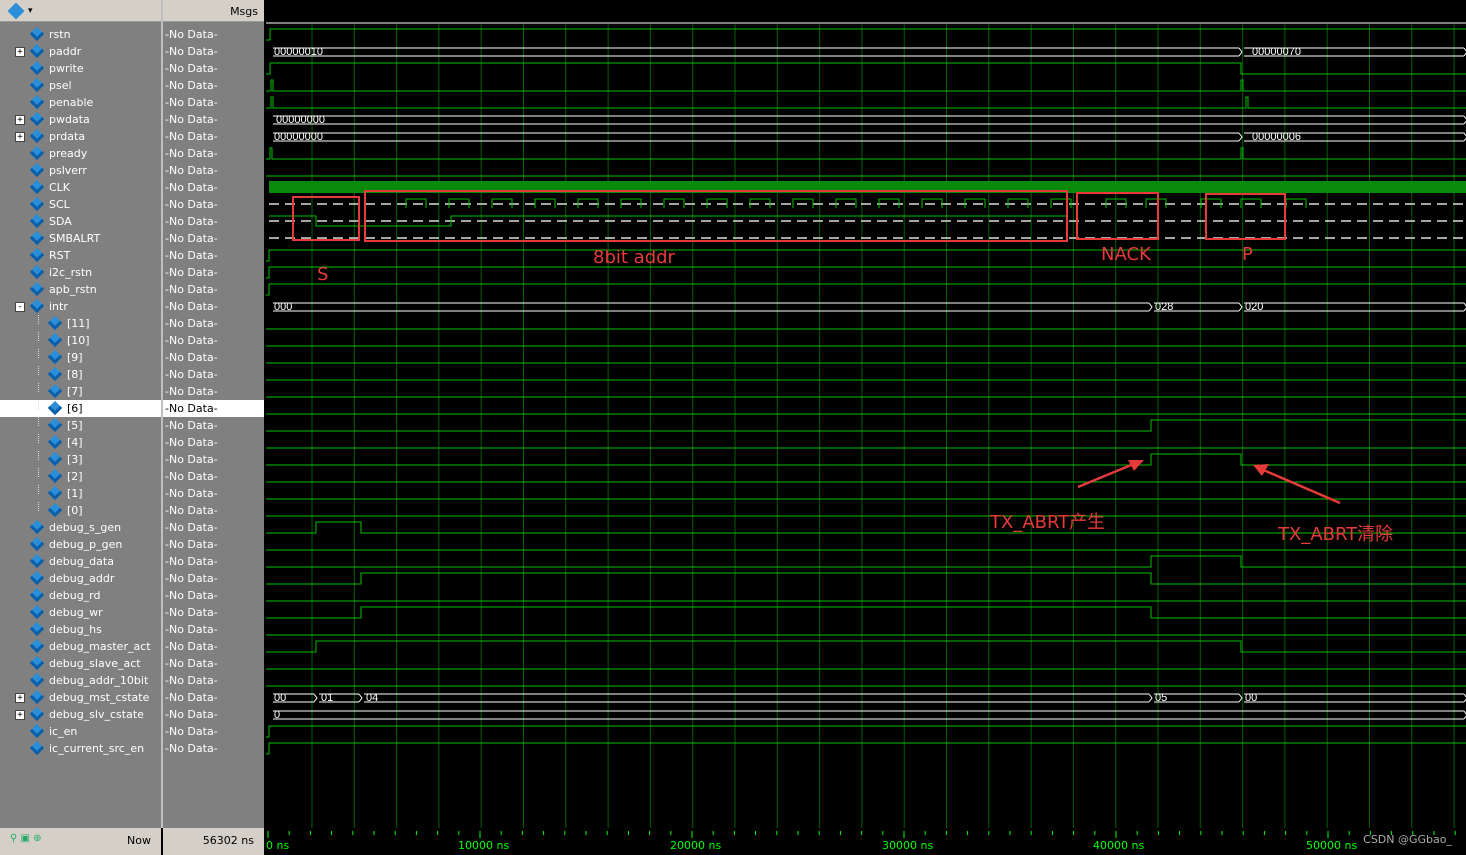 The height and width of the screenshot is (855, 1466). What do you see at coordinates (80, 578) in the screenshot?
I see `signal-row: debug_addr` at bounding box center [80, 578].